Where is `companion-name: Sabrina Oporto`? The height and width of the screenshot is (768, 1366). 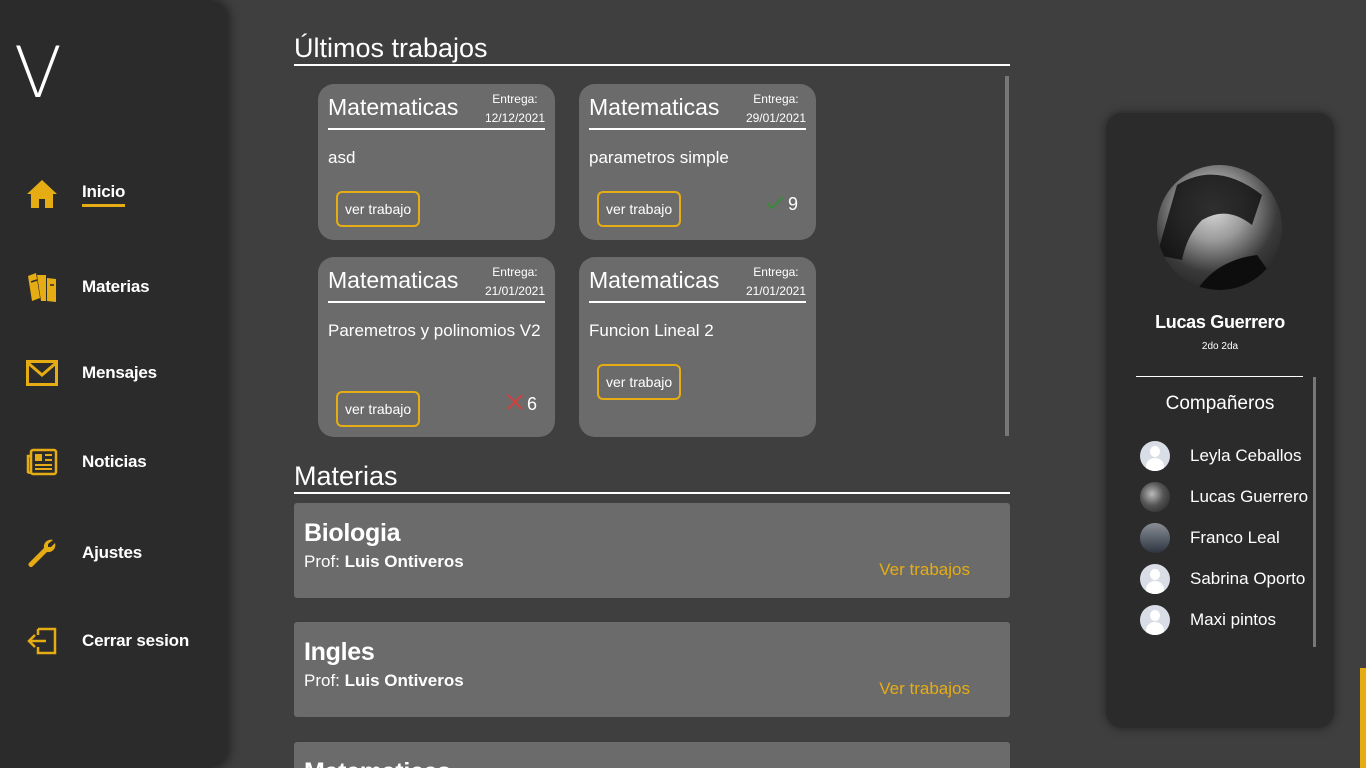
companion-name: Sabrina Oporto is located at coordinates (1248, 578).